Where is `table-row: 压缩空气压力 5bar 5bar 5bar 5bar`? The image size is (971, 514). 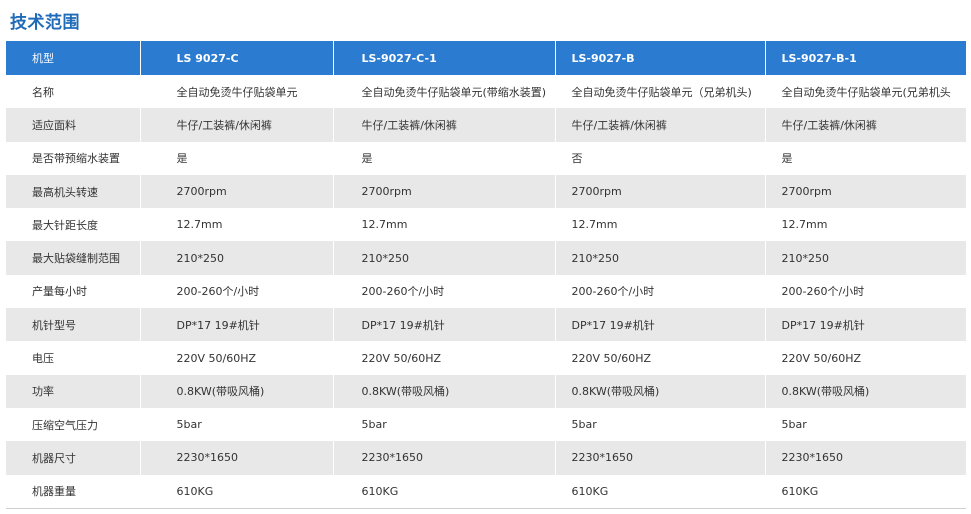 table-row: 压缩空气压力 5bar 5bar 5bar 5bar is located at coordinates (486, 424).